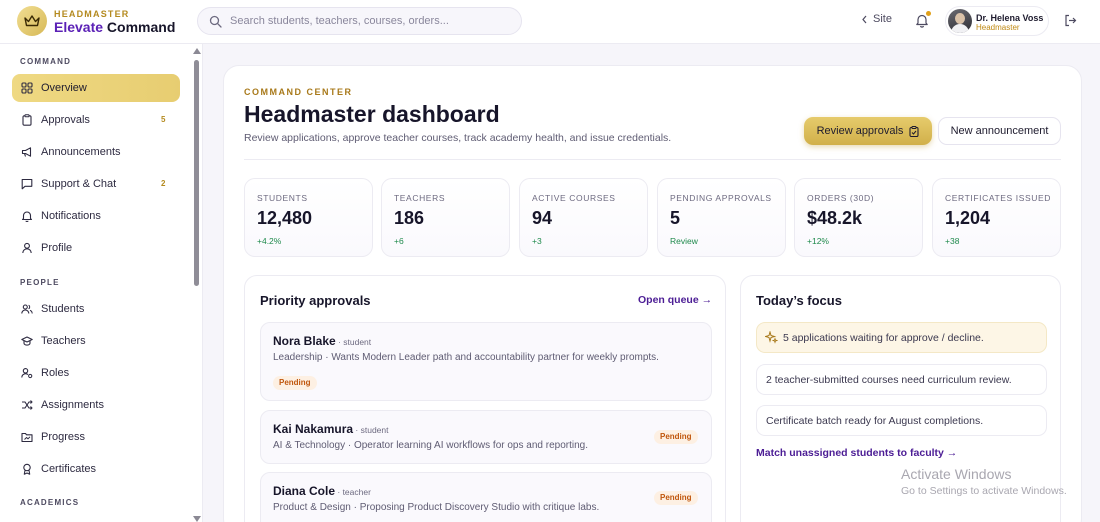  I want to click on review-approvals-button: Review approvals, so click(868, 131).